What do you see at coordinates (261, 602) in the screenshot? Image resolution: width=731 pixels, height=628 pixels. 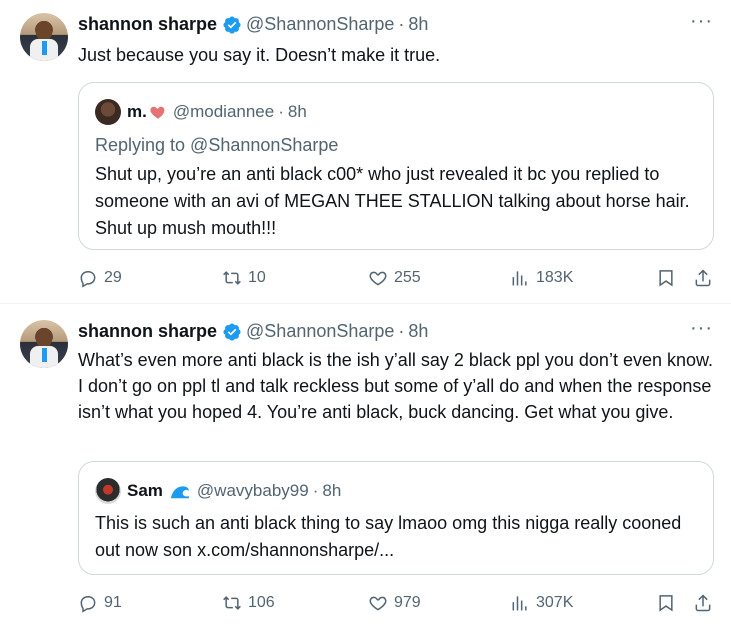 I see `repost-count: 106` at bounding box center [261, 602].